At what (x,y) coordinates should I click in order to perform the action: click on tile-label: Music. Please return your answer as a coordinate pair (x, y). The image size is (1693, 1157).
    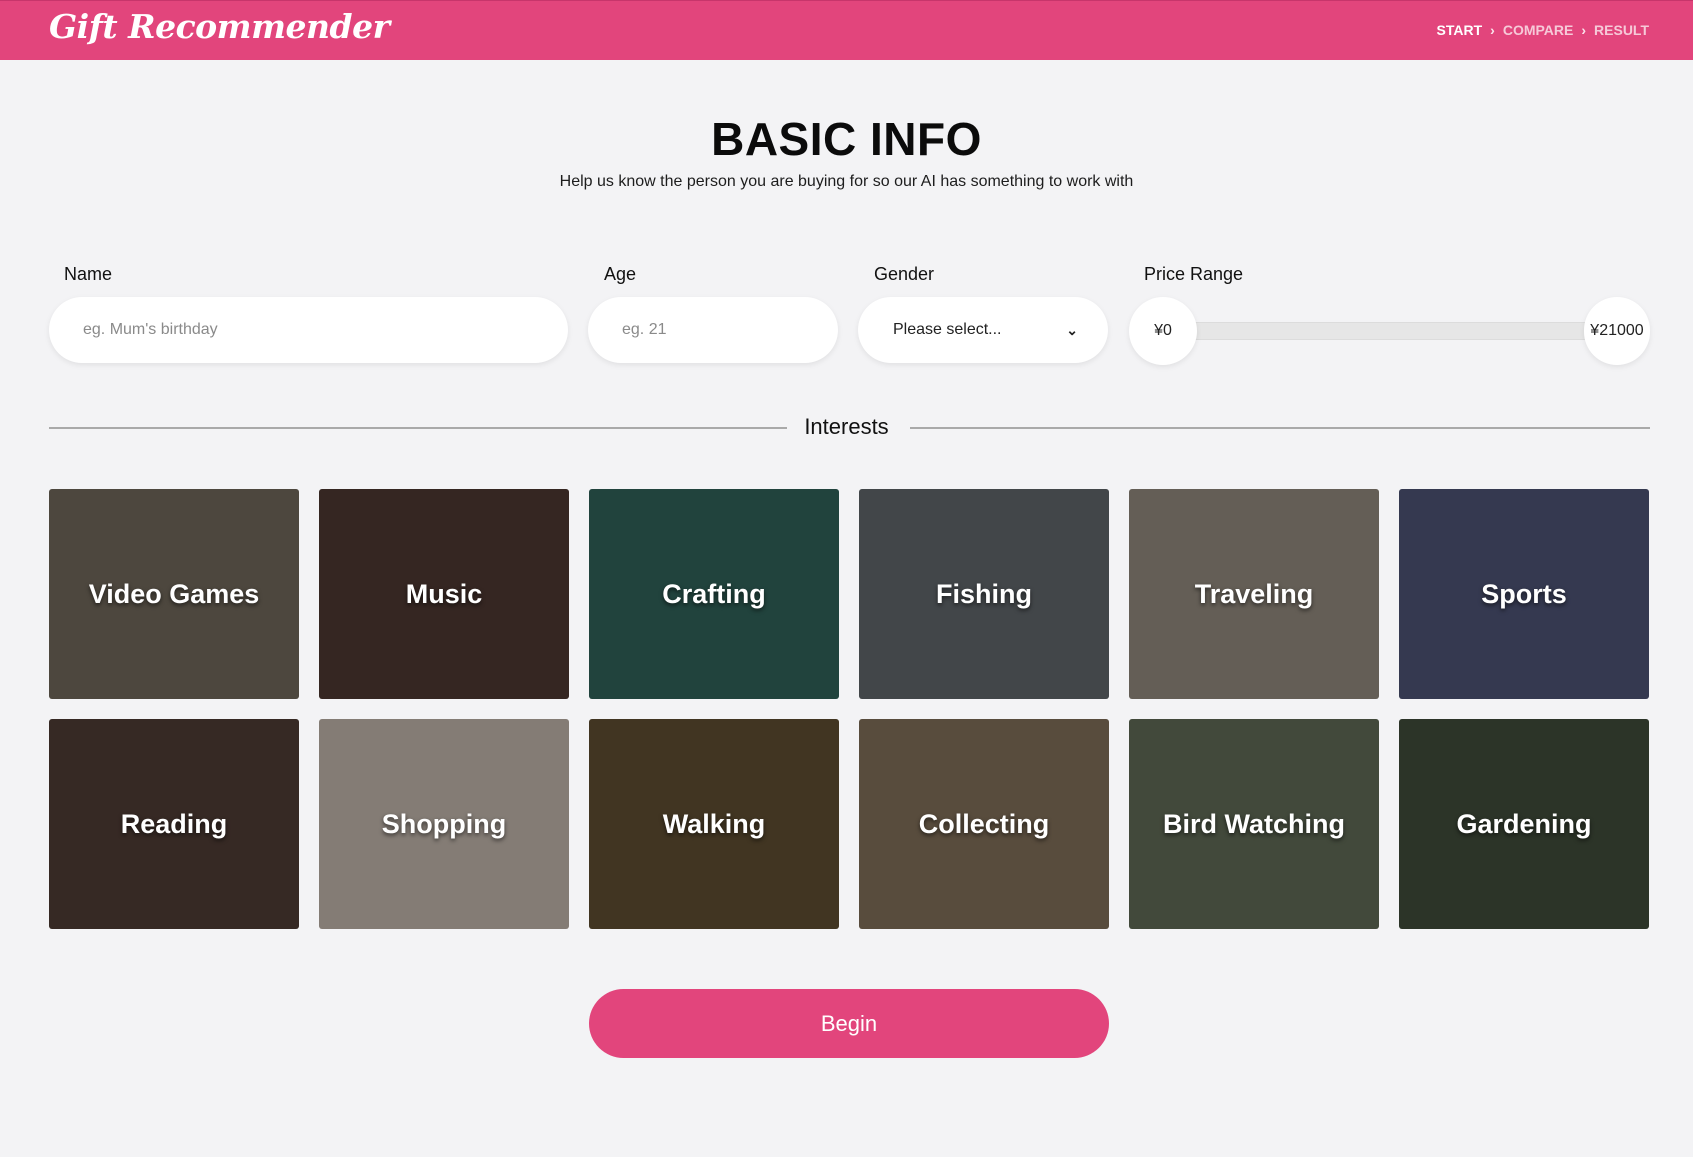
    Looking at the image, I should click on (444, 593).